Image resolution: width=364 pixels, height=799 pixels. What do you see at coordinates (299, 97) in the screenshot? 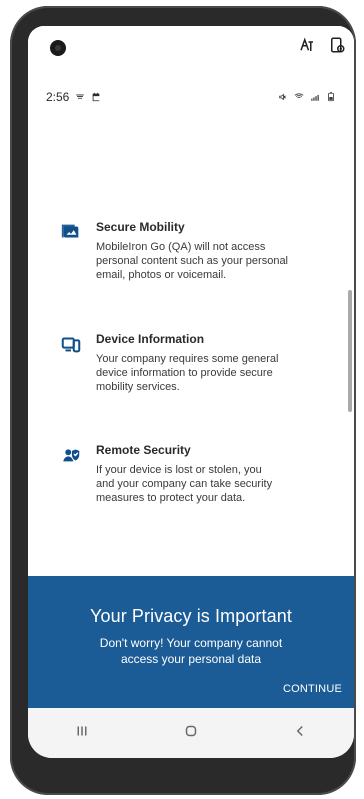
I see `wifi-icon` at bounding box center [299, 97].